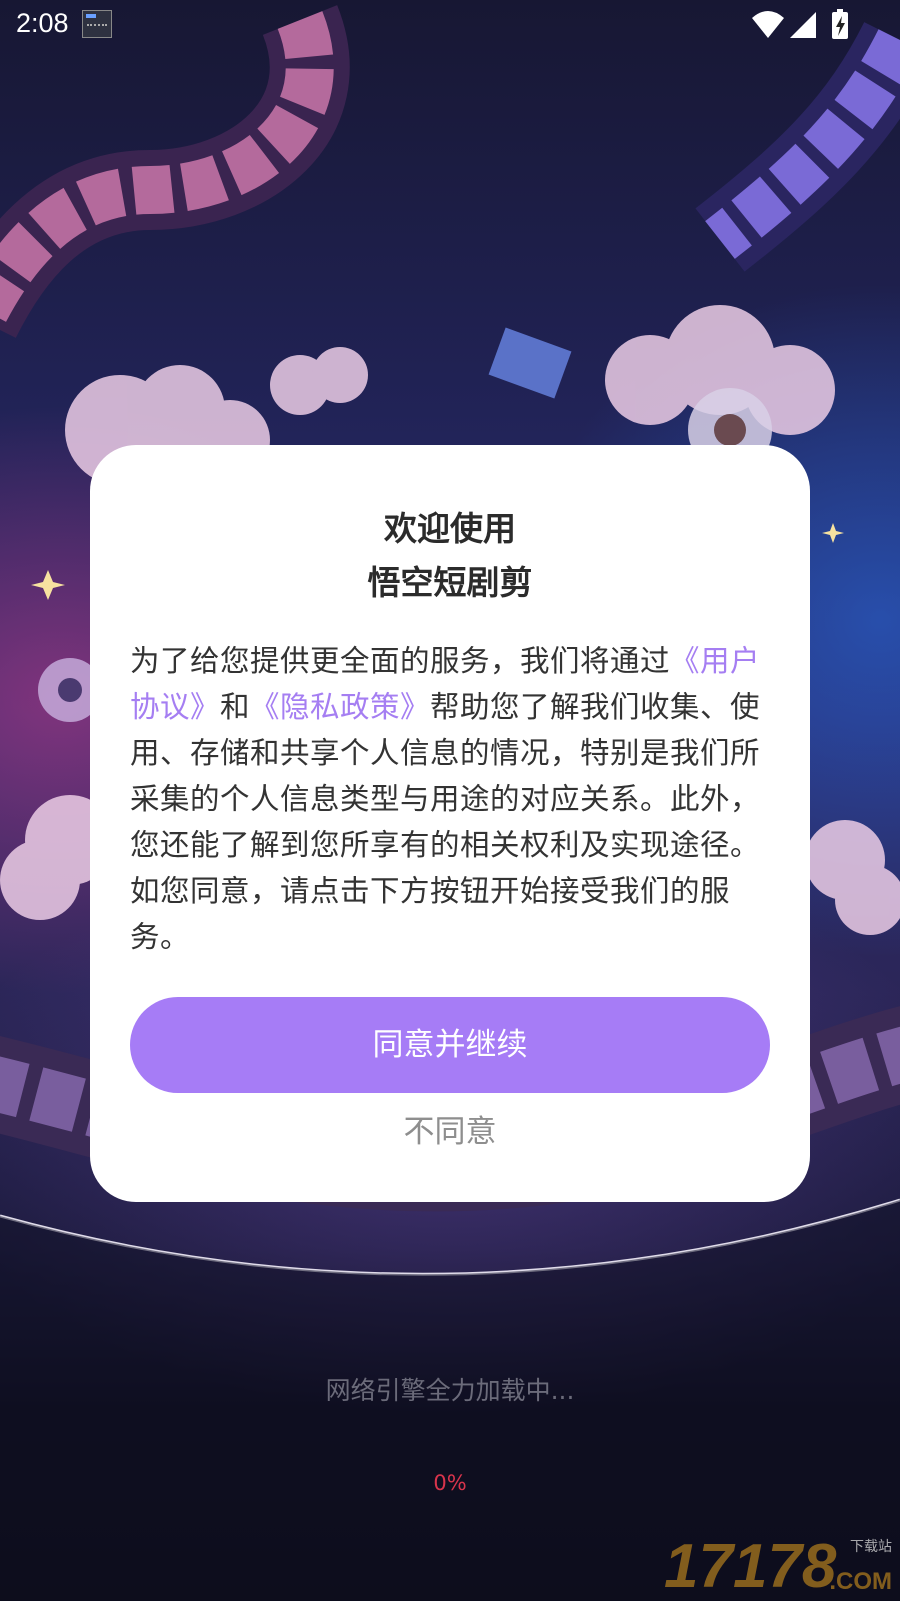  What do you see at coordinates (97, 24) in the screenshot?
I see `notification-icon` at bounding box center [97, 24].